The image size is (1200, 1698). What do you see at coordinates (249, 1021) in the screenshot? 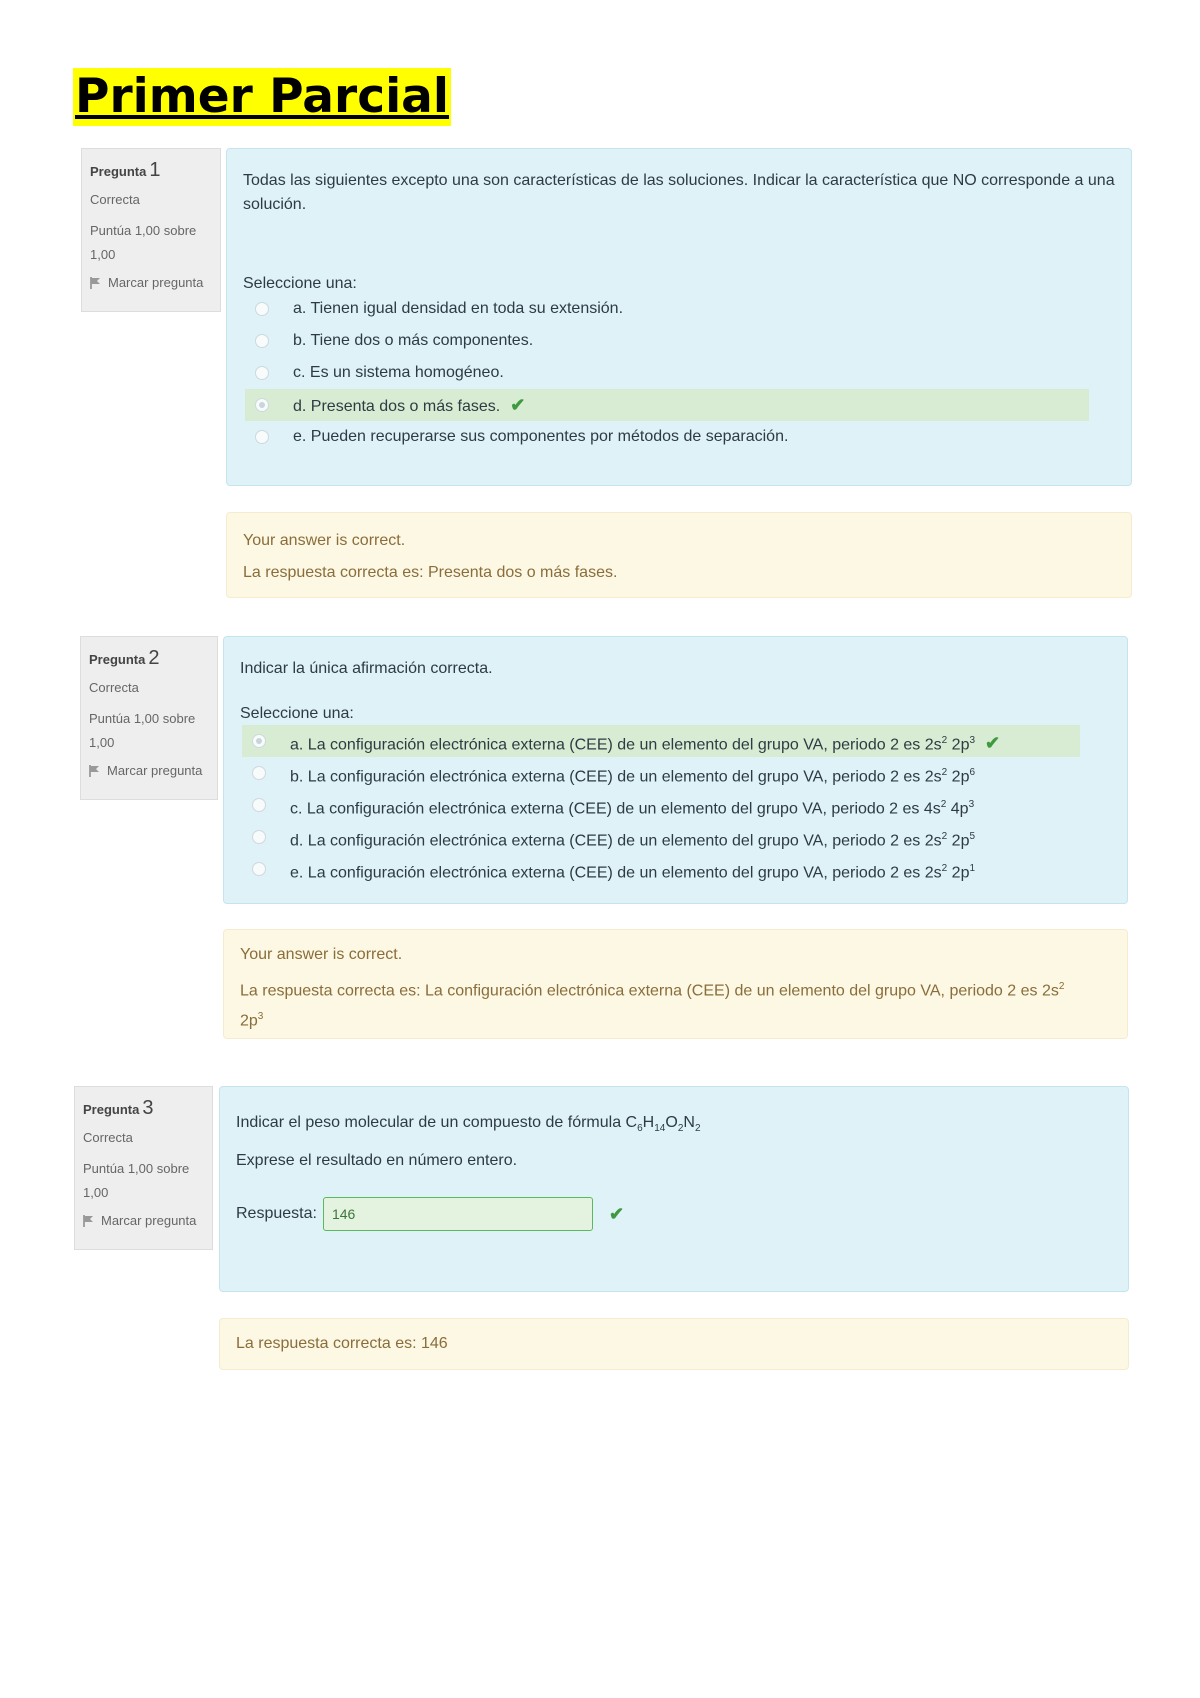
I see `feedback-right-p: 2p` at bounding box center [249, 1021].